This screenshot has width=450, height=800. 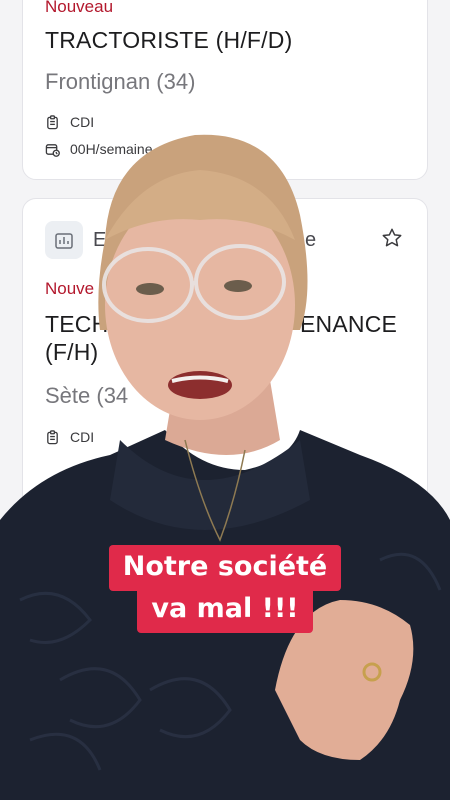 What do you see at coordinates (120, 81) in the screenshot?
I see `job-location: Frontignan (34)` at bounding box center [120, 81].